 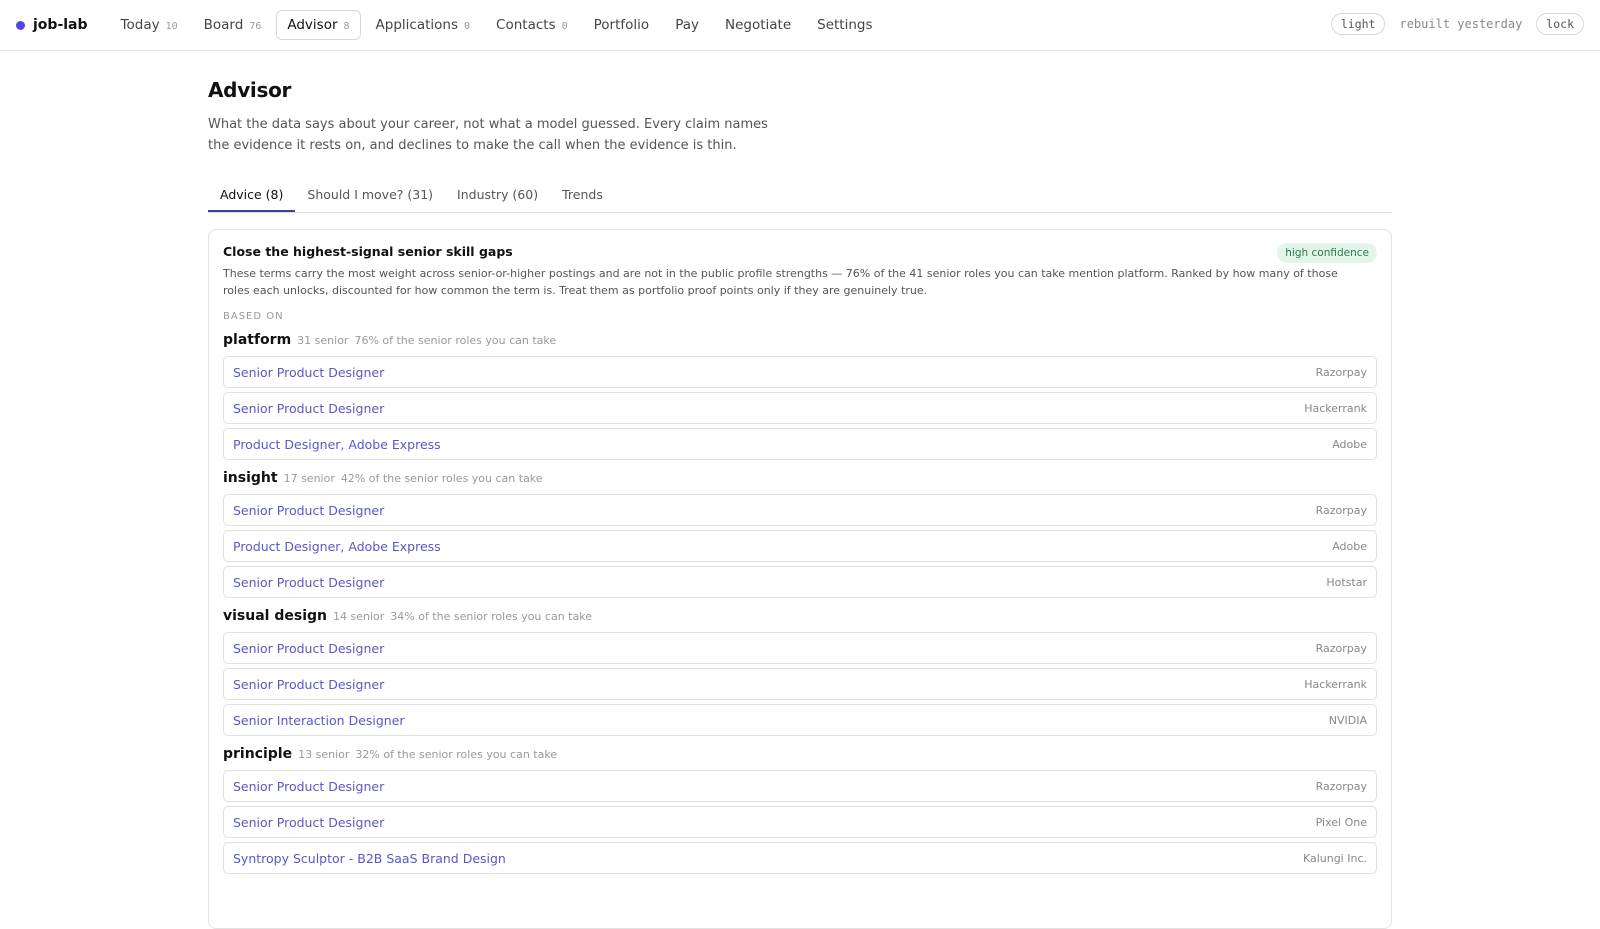 What do you see at coordinates (309, 478) in the screenshot?
I see `senior-count: 17 senior` at bounding box center [309, 478].